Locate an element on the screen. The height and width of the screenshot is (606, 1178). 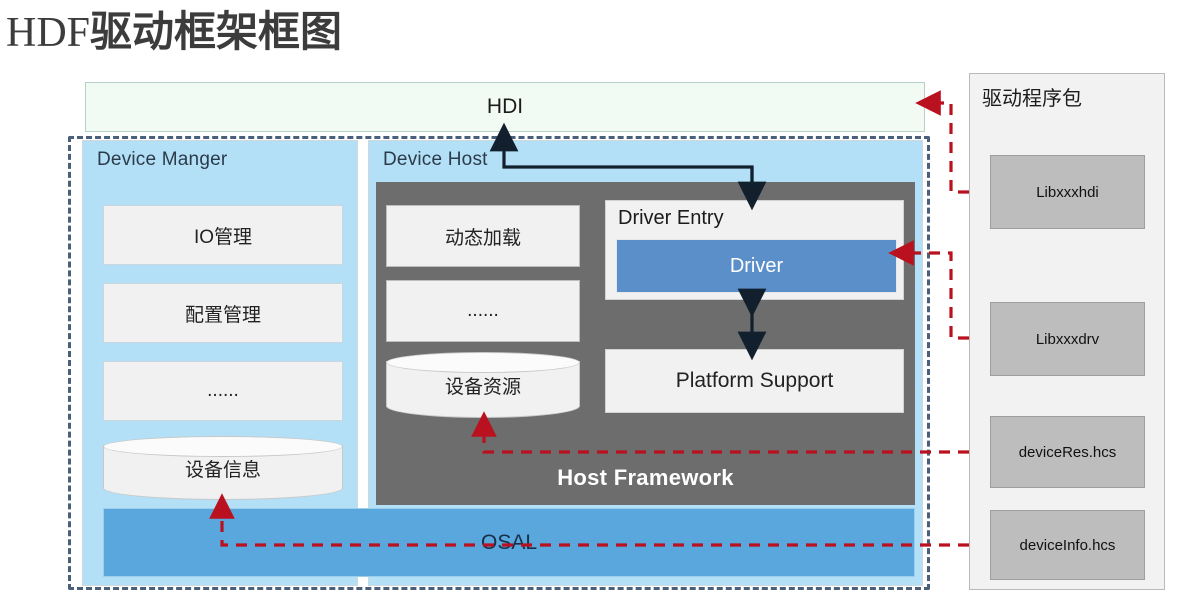
pkg-item-label: deviceRes.hcs is located at coordinates (1067, 452).